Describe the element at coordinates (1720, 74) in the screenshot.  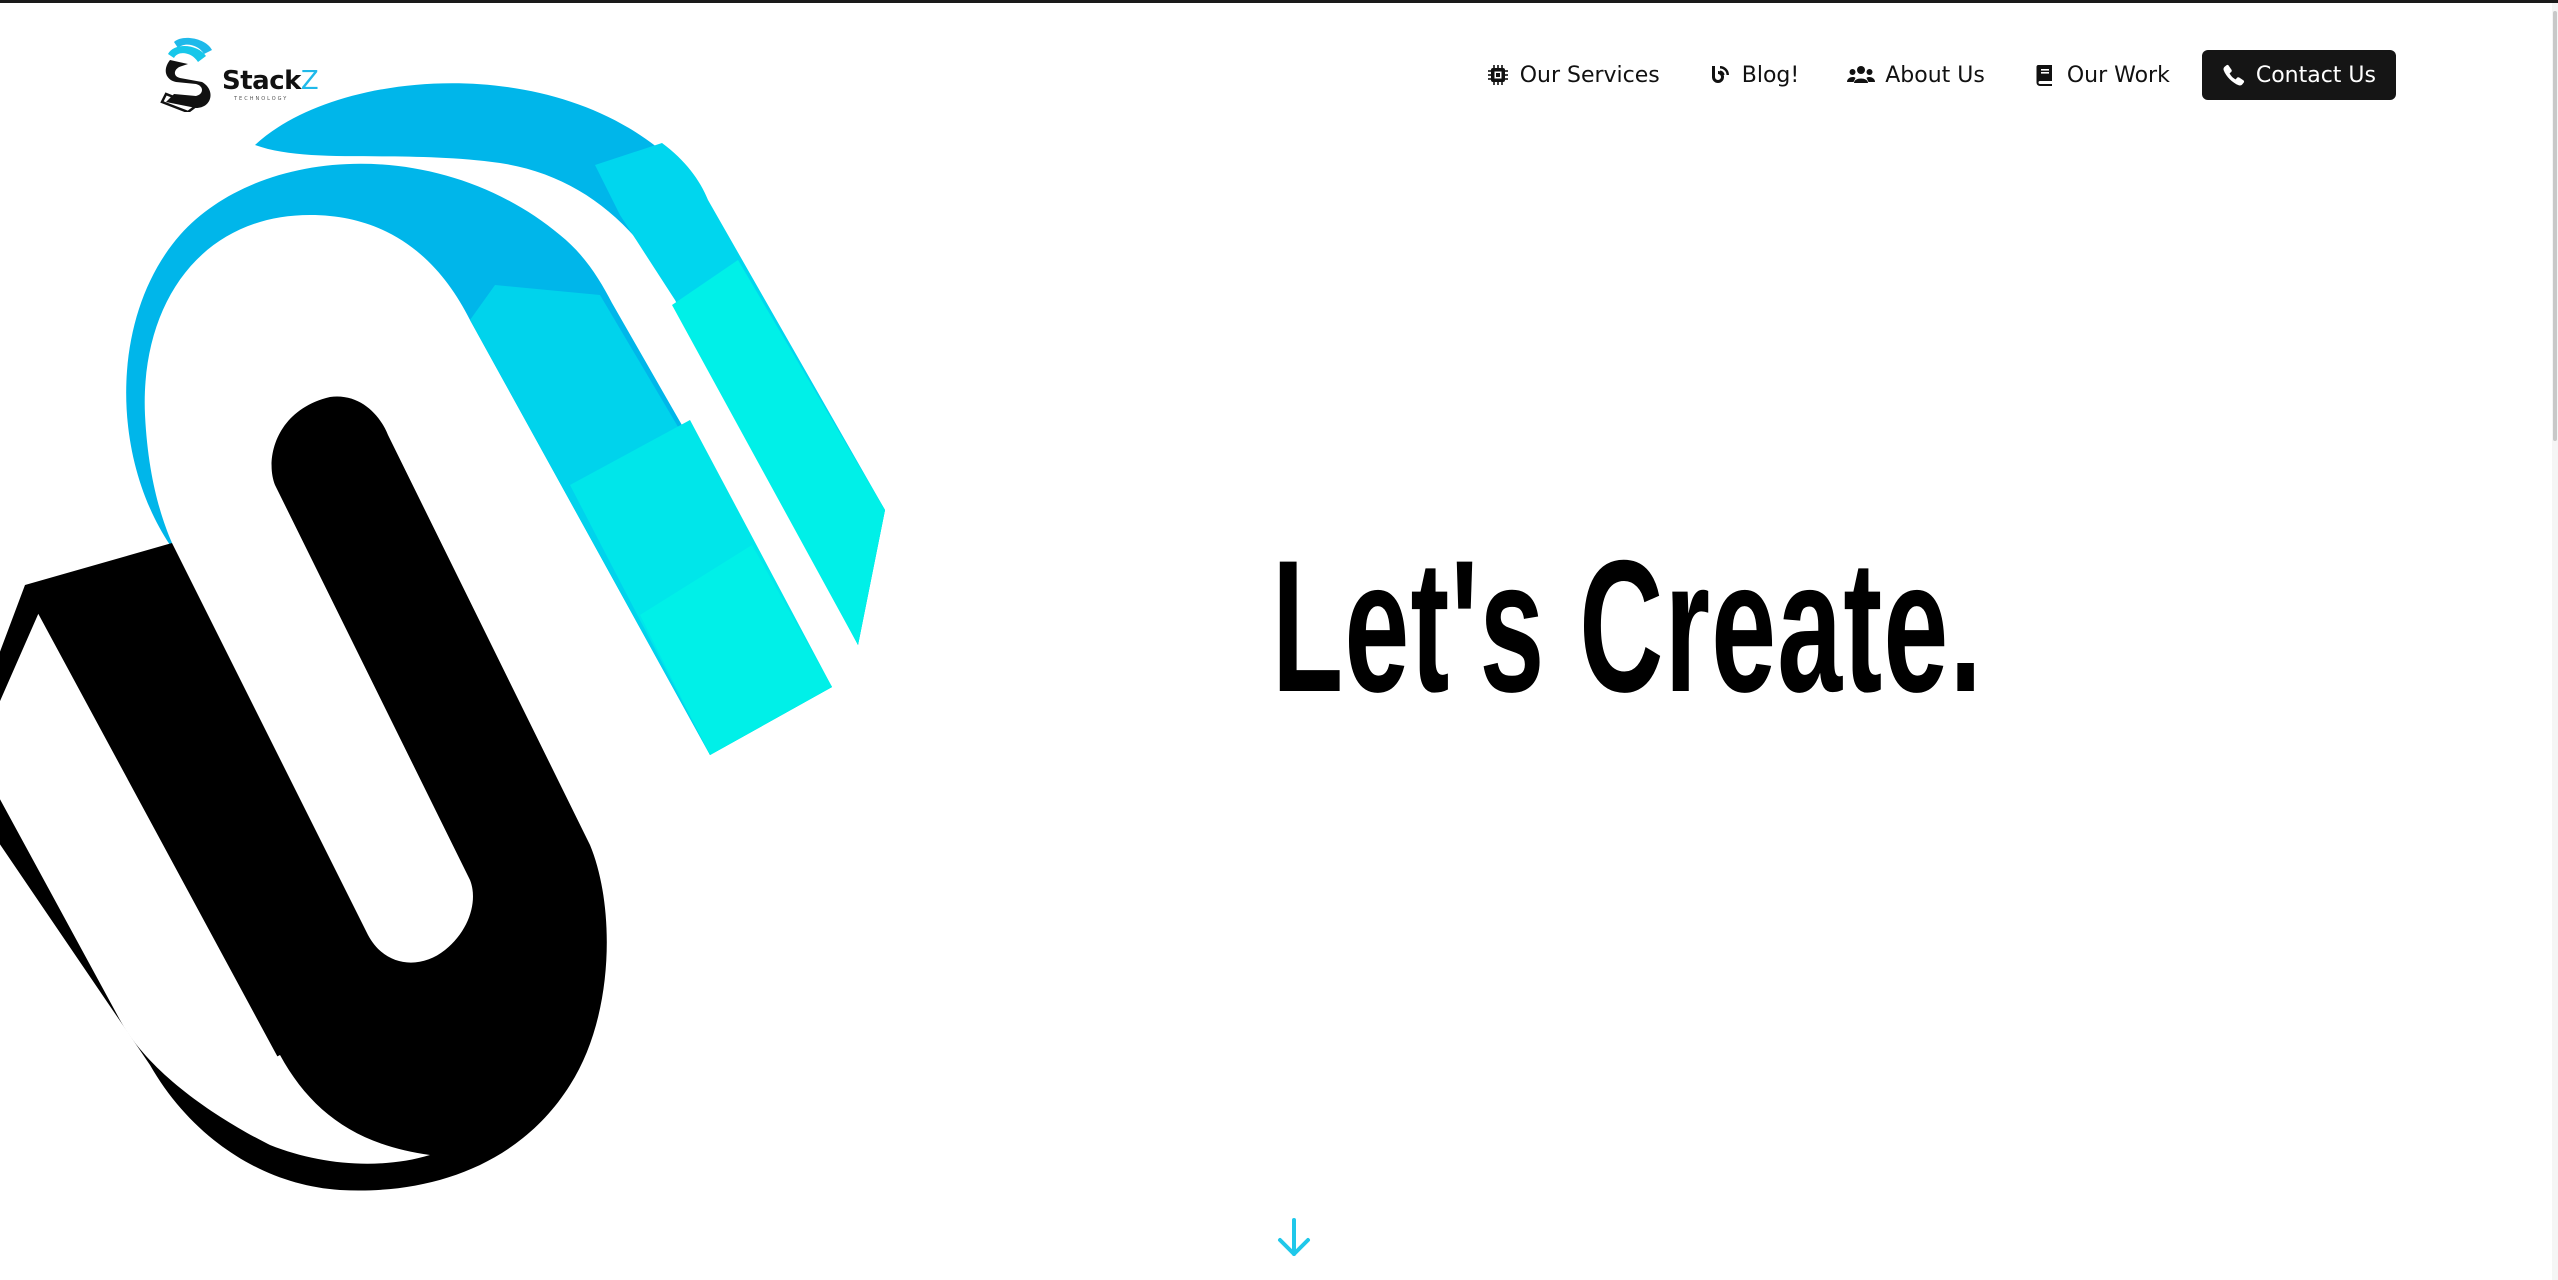
I see `blog-icon` at that location.